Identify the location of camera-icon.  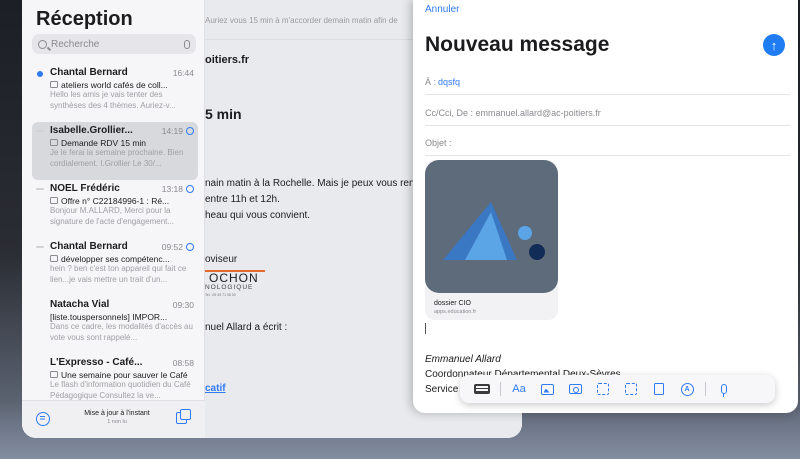
(575, 389).